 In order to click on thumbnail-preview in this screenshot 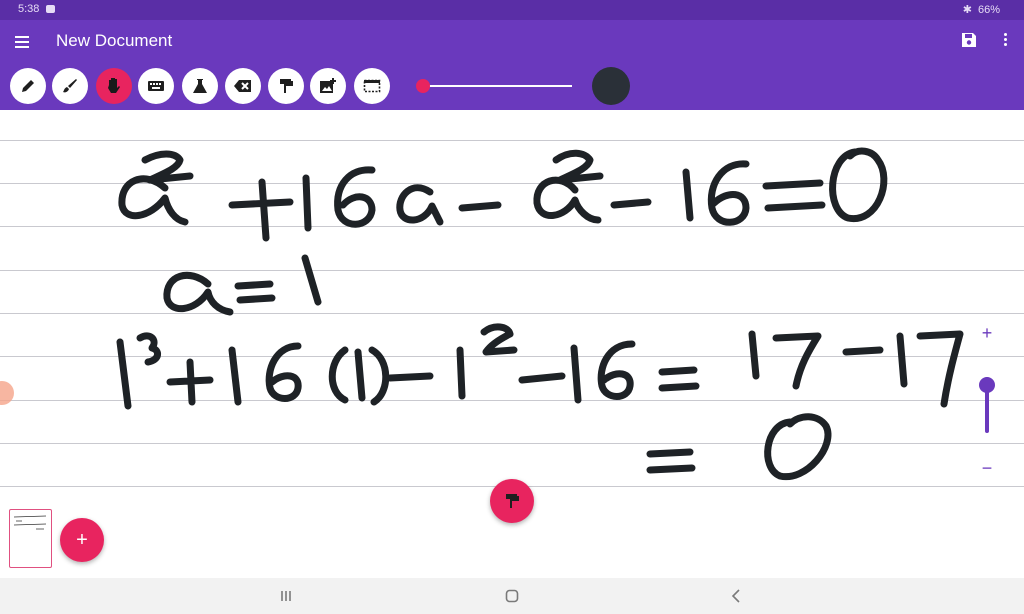, I will do `click(30, 522)`.